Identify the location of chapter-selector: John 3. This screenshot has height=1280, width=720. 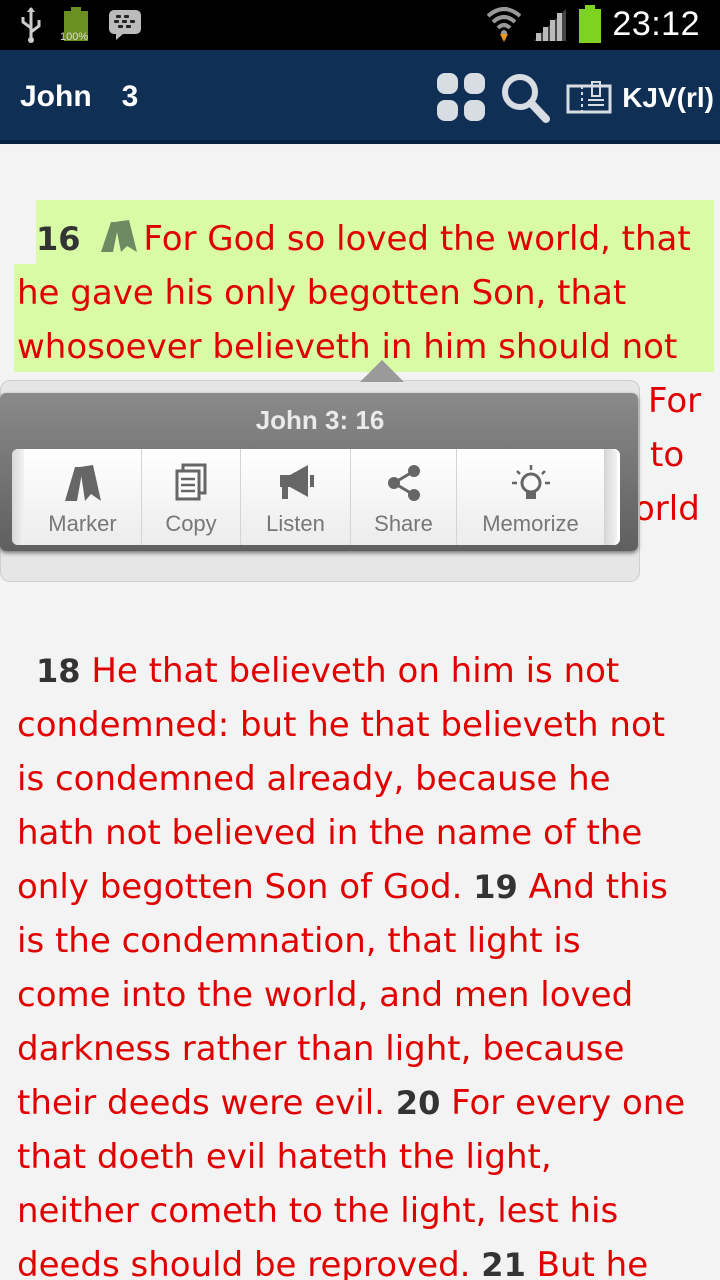
(79, 97).